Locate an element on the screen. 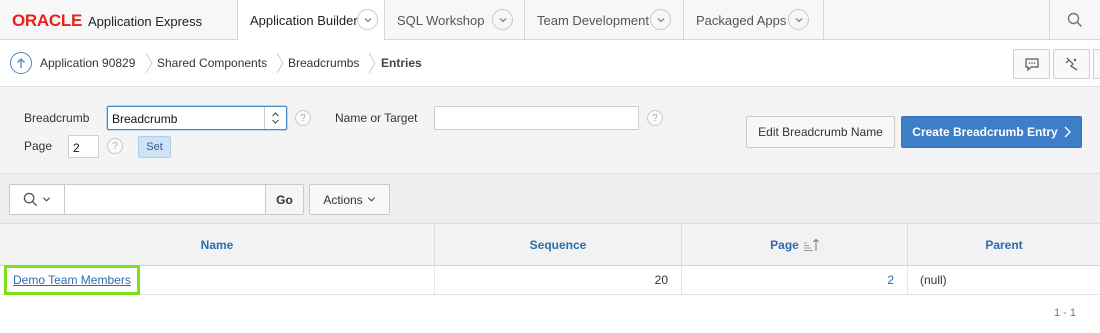  tab-label: Packaged Apps is located at coordinates (741, 20).